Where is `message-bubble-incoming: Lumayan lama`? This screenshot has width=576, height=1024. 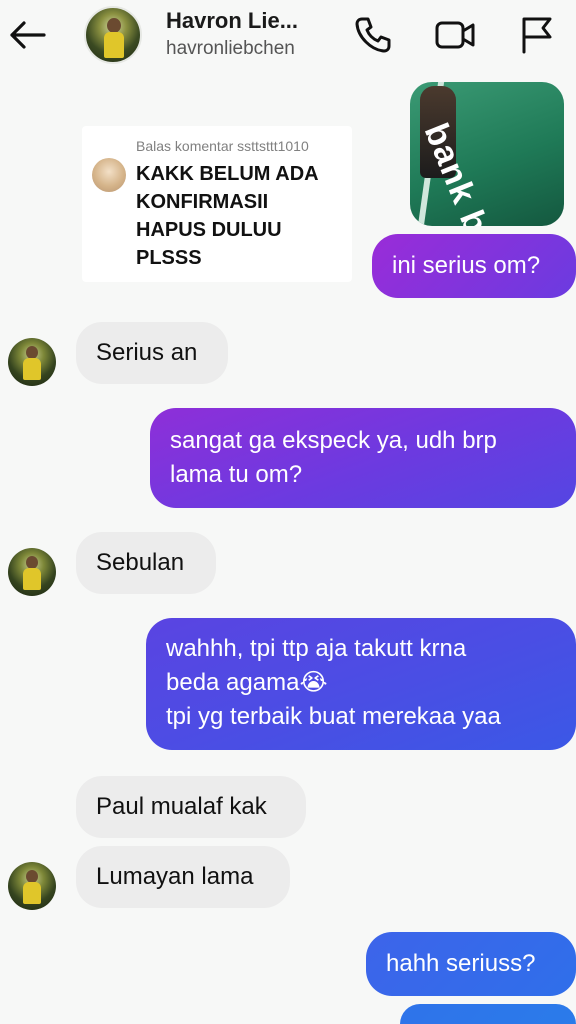
message-bubble-incoming: Lumayan lama is located at coordinates (183, 877).